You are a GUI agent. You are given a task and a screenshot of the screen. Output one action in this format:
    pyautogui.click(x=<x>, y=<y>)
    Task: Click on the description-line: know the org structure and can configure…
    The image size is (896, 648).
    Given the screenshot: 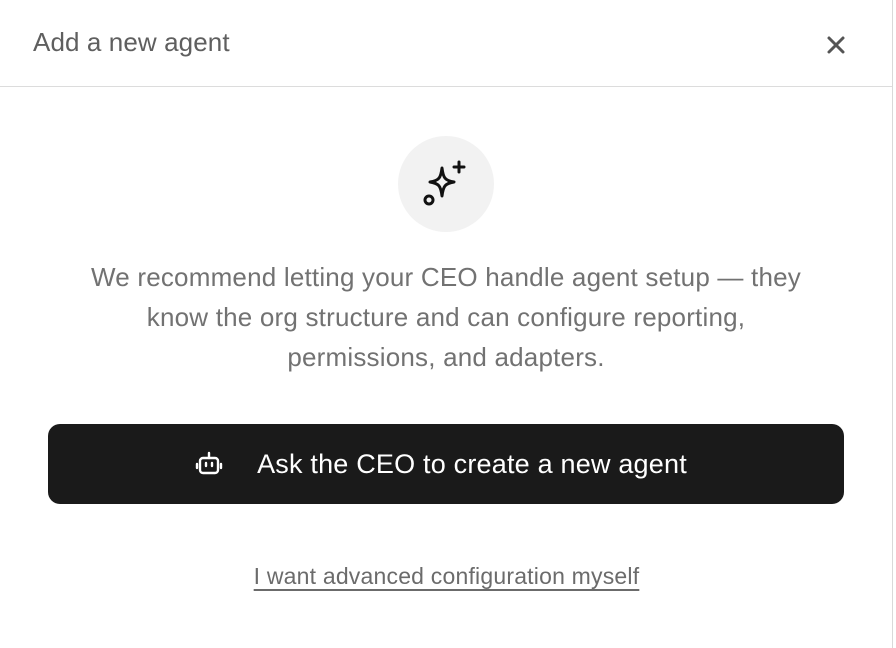 What is the action you would take?
    pyautogui.click(x=446, y=317)
    